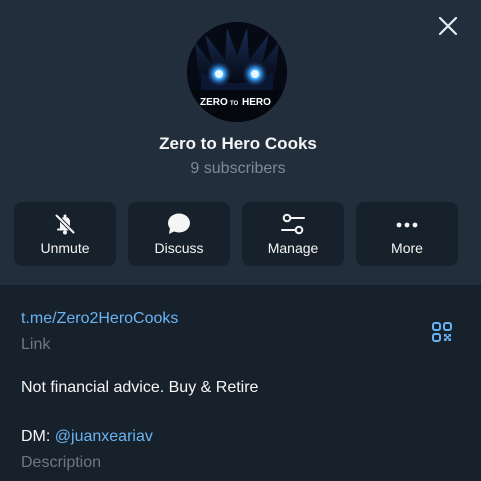  Describe the element at coordinates (407, 225) in the screenshot. I see `more-dots-icon` at that location.